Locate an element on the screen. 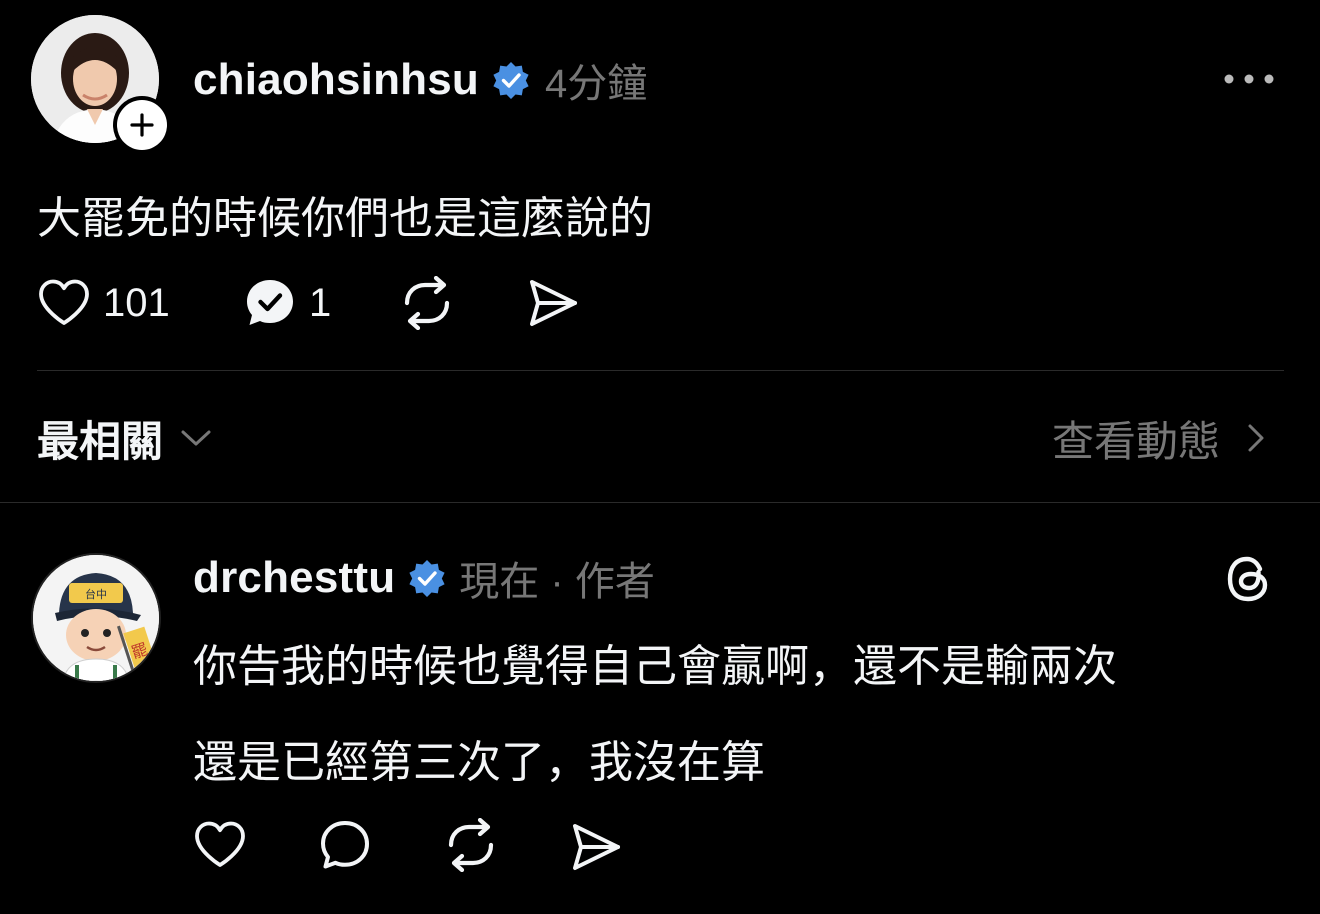  cap-emblem-text: 台中 is located at coordinates (96, 594).